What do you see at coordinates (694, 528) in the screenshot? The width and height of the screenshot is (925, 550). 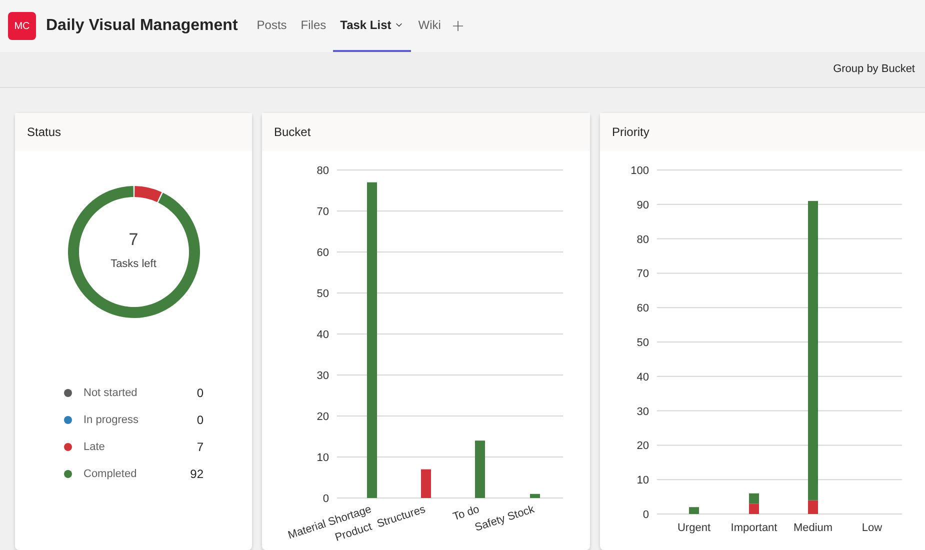 I see `category-label: Urgent` at bounding box center [694, 528].